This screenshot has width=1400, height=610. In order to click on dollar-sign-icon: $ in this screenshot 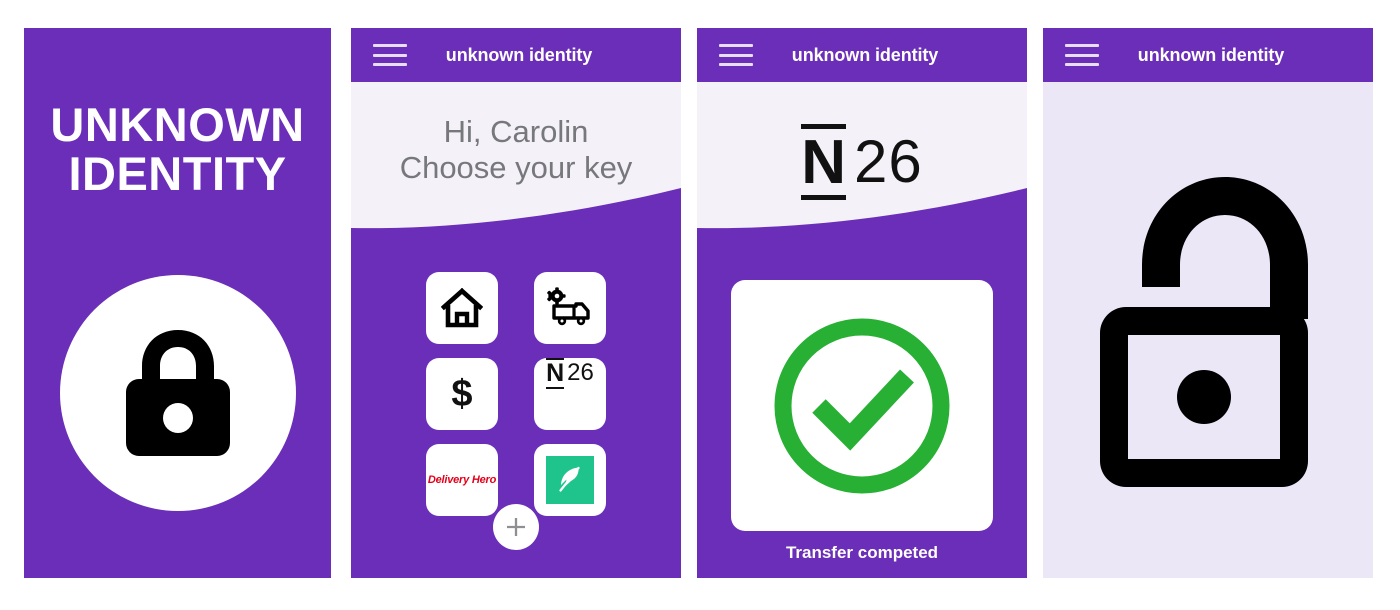, I will do `click(462, 394)`.